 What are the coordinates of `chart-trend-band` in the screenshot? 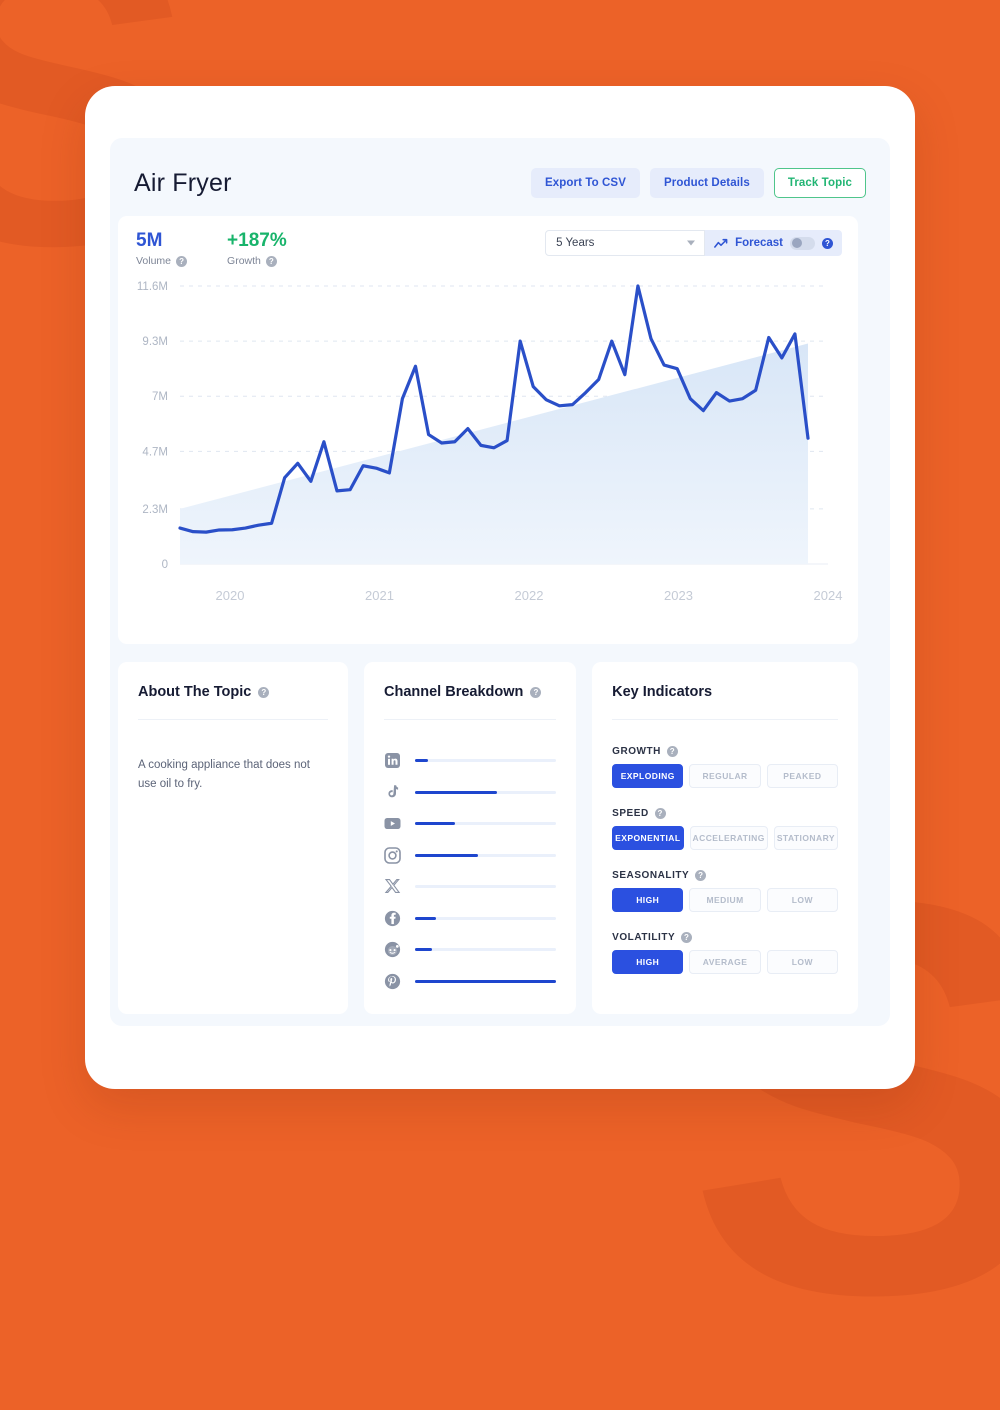 It's located at (494, 453).